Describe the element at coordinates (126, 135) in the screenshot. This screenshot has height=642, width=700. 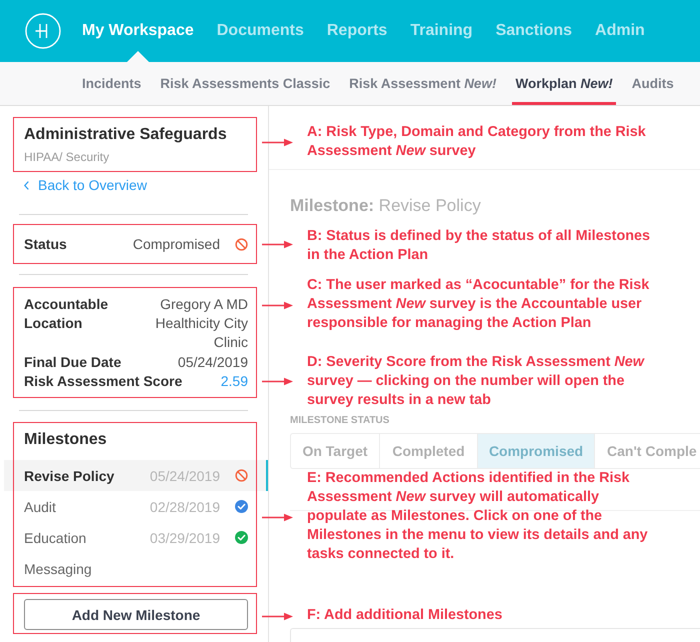
I see `section-title: Administrative Safeguards` at that location.